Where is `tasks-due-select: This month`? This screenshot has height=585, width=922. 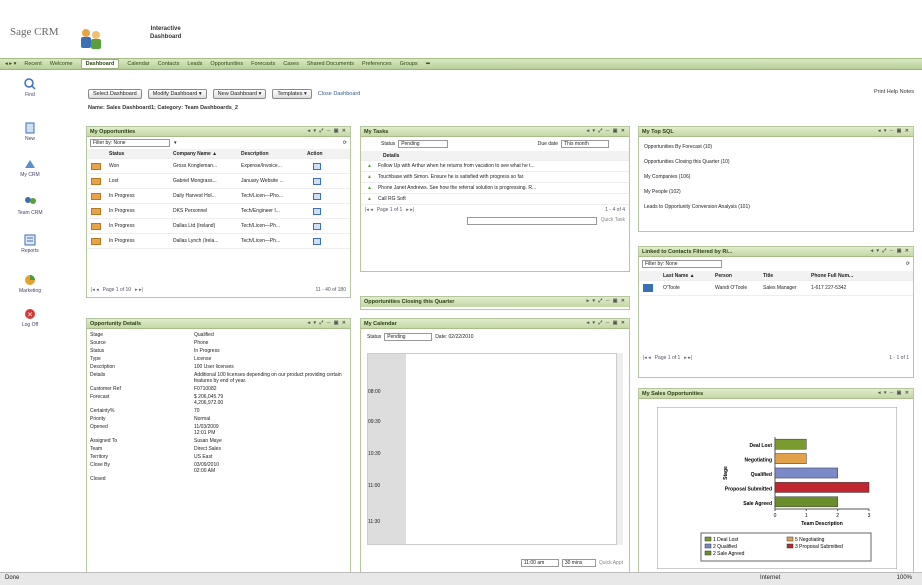
tasks-due-select: This month is located at coordinates (585, 144).